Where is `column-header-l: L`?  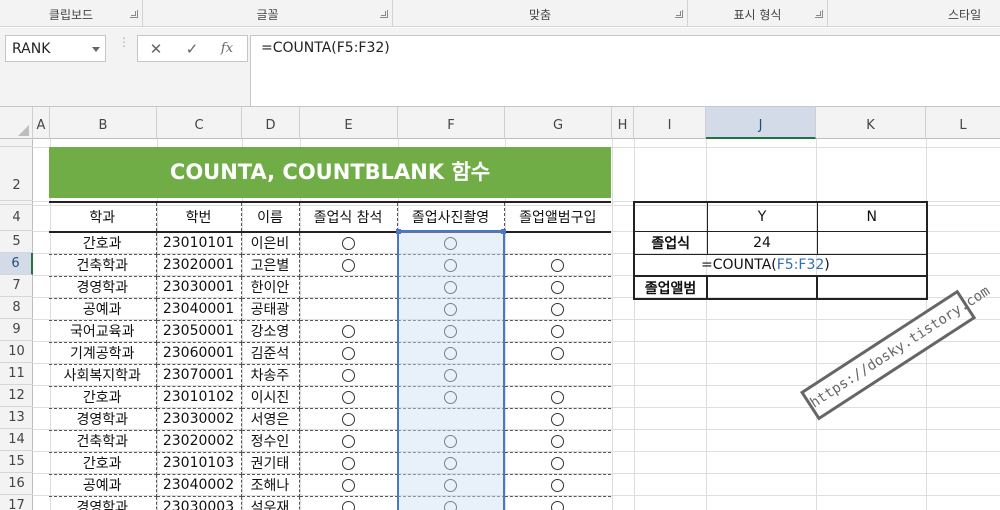
column-header-l: L is located at coordinates (963, 123).